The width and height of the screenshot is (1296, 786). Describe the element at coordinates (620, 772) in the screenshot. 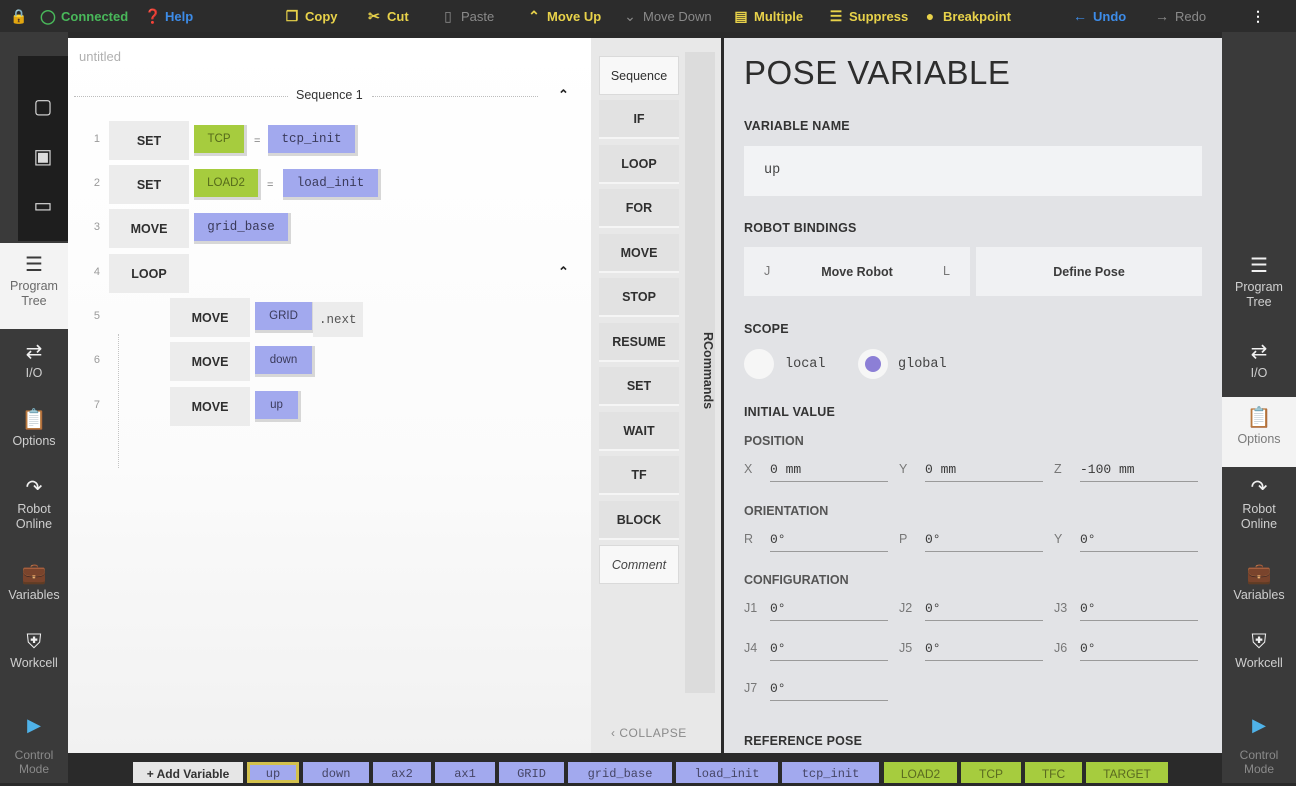

I see `variable-chip-grid-base: grid_base` at that location.